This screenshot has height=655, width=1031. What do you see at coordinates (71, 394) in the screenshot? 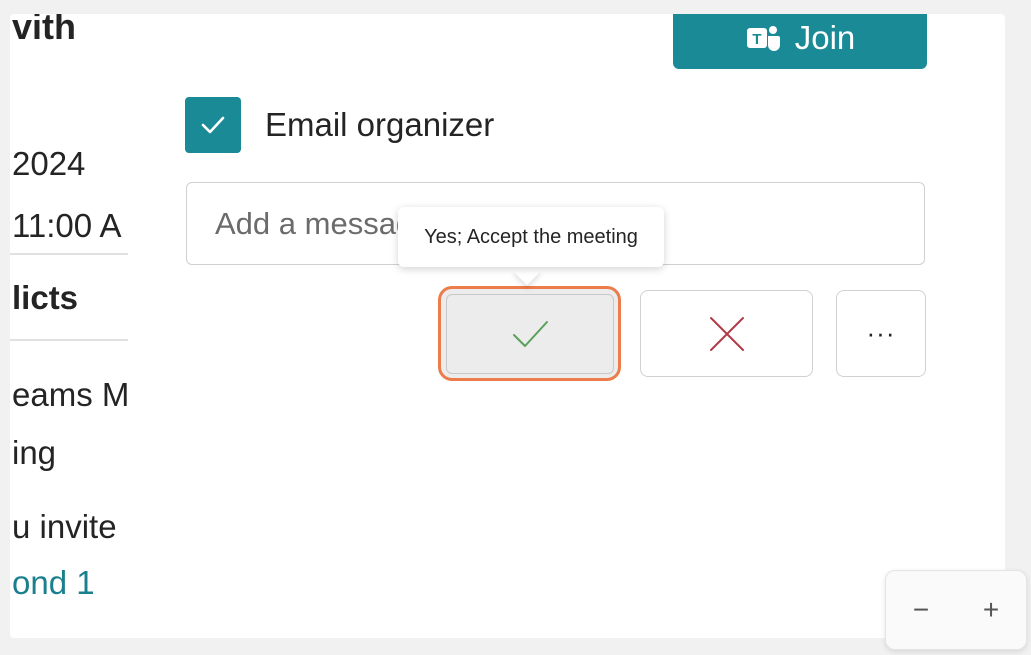
I see `meeting-type-line1: eams M` at bounding box center [71, 394].